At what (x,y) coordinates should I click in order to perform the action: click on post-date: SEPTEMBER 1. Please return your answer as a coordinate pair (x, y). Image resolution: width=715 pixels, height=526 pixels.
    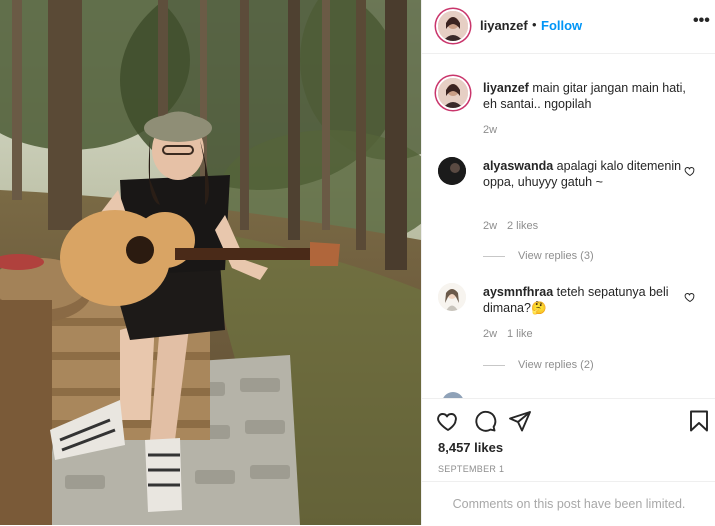
    Looking at the image, I should click on (471, 469).